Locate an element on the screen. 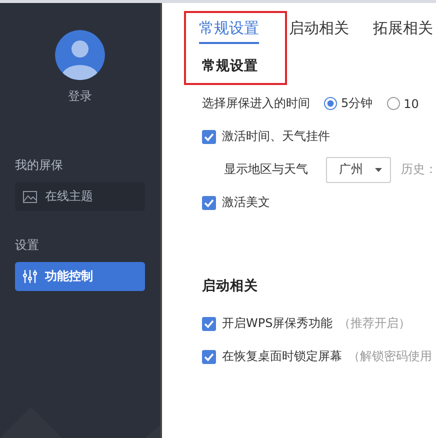  tab: 拓展相关 is located at coordinates (403, 31).